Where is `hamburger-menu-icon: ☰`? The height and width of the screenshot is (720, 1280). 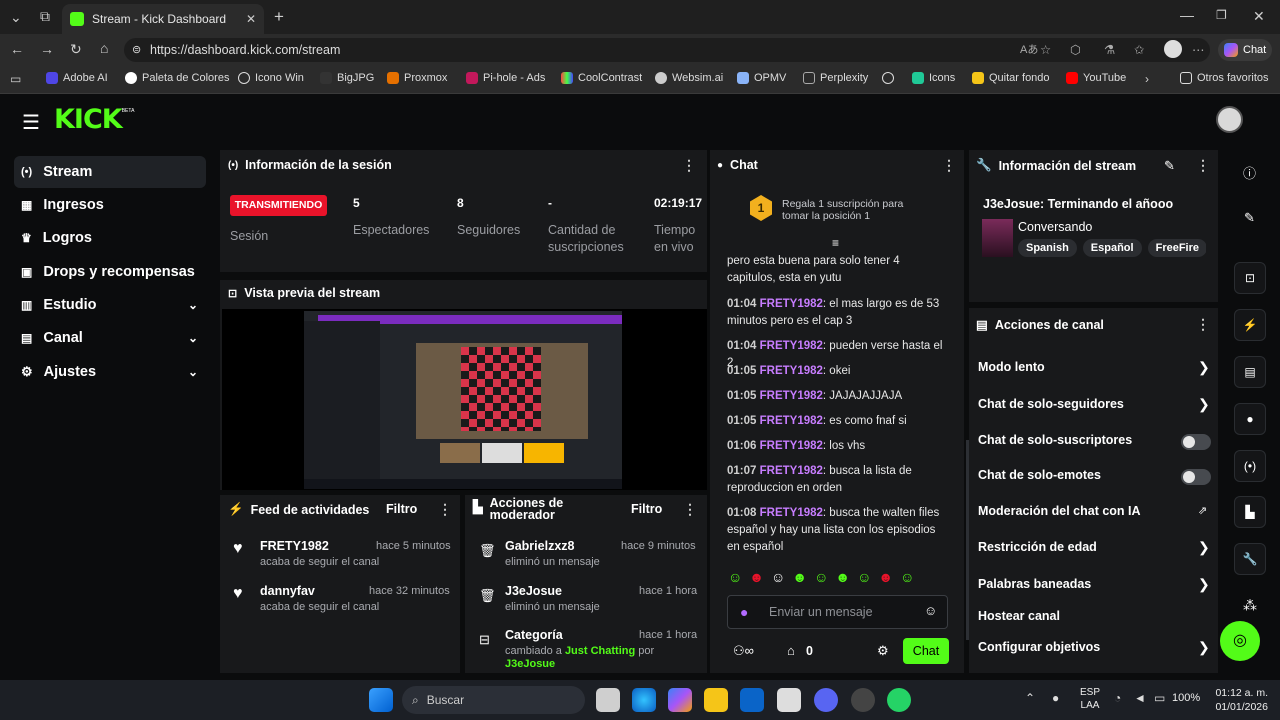
hamburger-menu-icon: ☰ is located at coordinates (31, 122).